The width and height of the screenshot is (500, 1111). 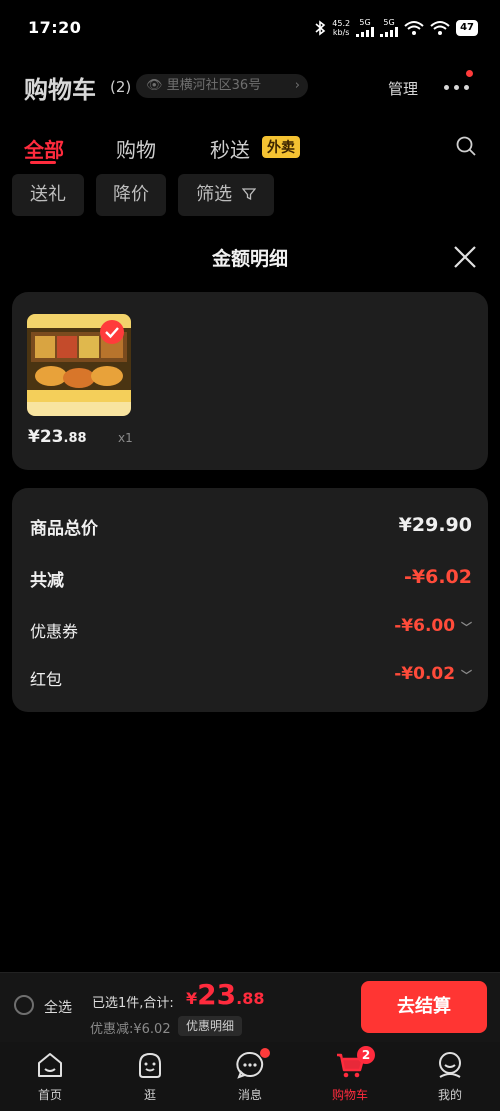 I want to click on chevron-right-icon: ›, so click(x=297, y=85).